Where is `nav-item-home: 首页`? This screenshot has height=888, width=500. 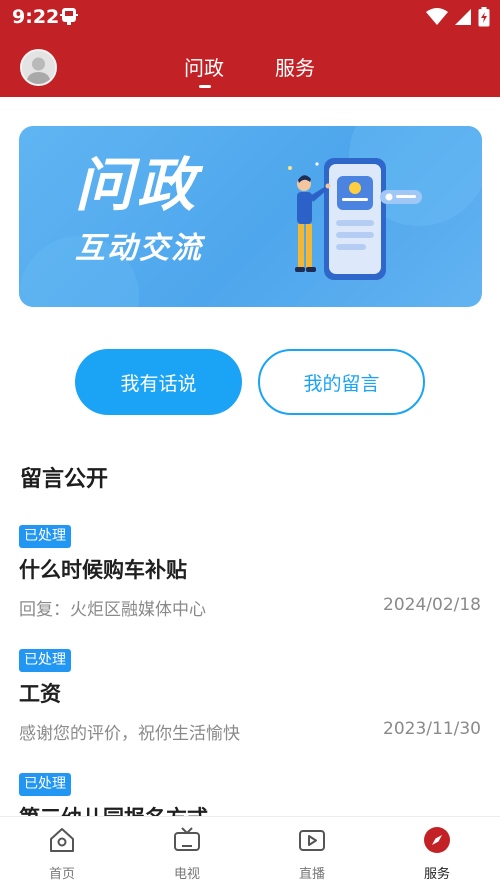 nav-item-home: 首页 is located at coordinates (62, 852).